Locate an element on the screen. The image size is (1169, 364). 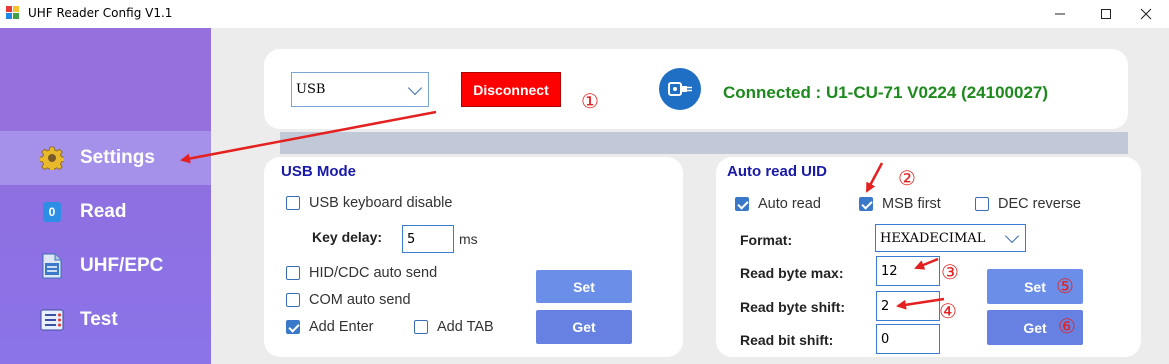
checkbox-label: HID/CDC auto send is located at coordinates (373, 273).